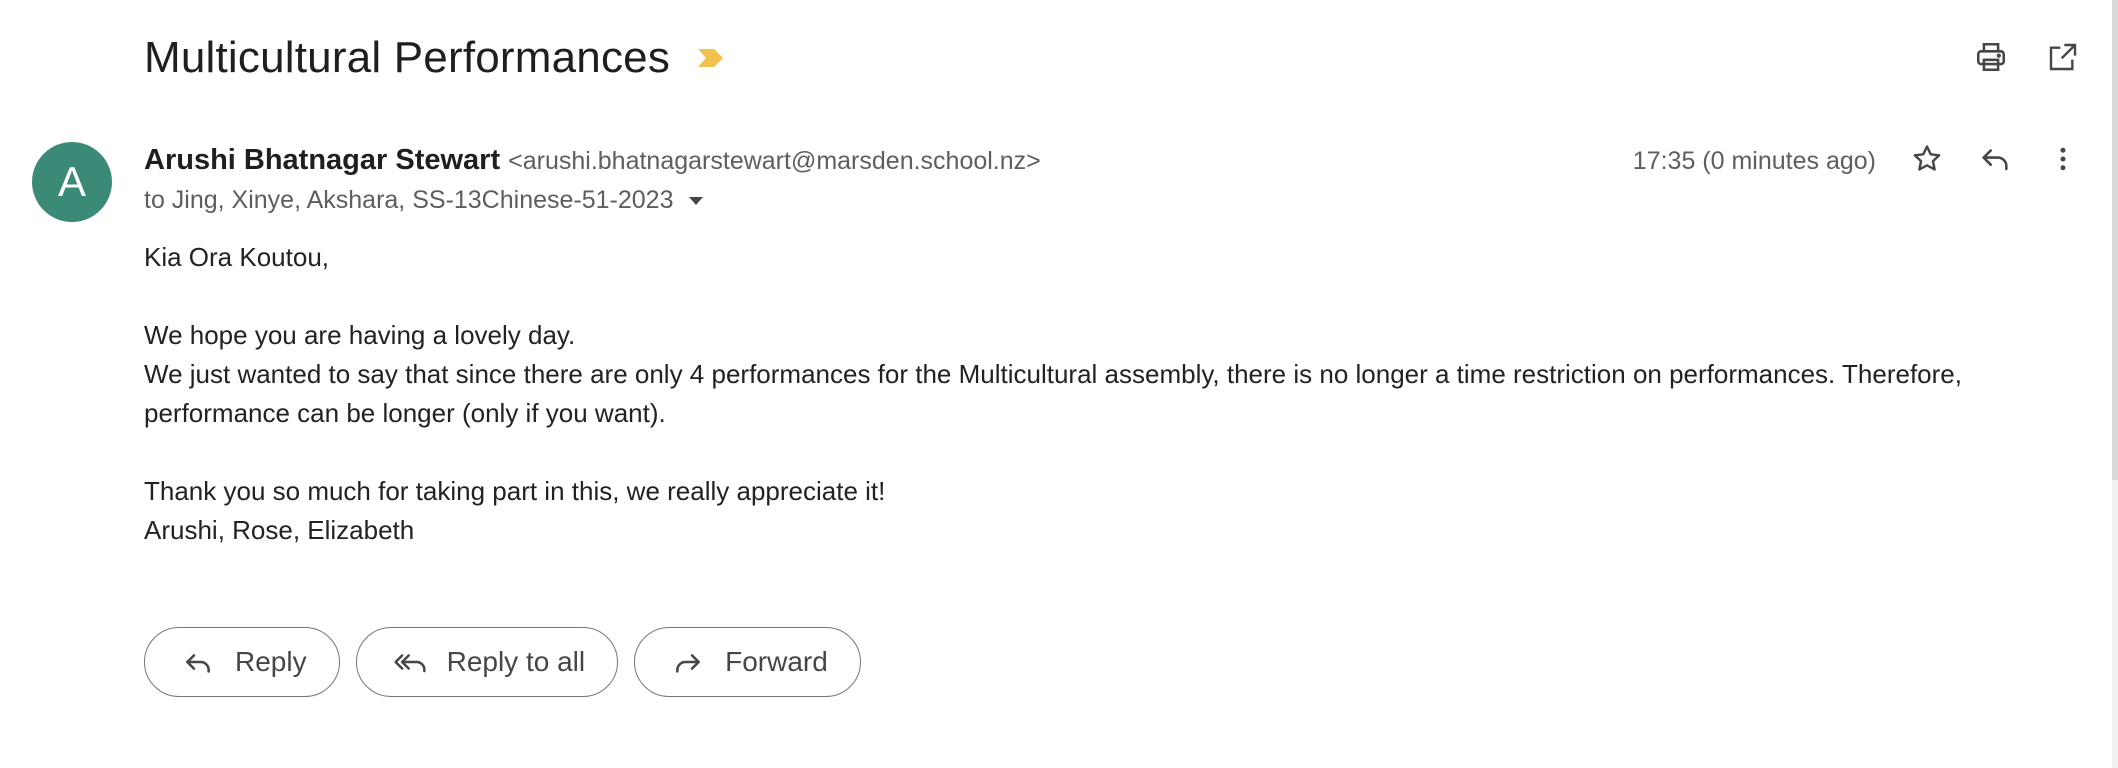  I want to click on reply-icon-button, so click(1995, 161).